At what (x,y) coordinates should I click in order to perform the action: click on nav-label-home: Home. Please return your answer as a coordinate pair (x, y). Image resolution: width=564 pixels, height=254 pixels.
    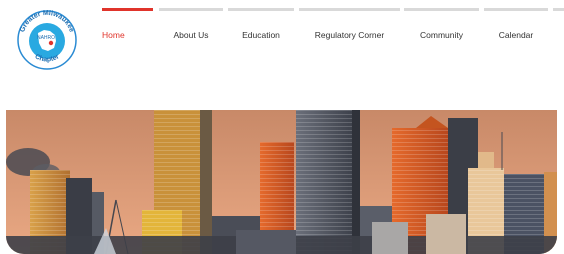
    Looking at the image, I should click on (113, 35).